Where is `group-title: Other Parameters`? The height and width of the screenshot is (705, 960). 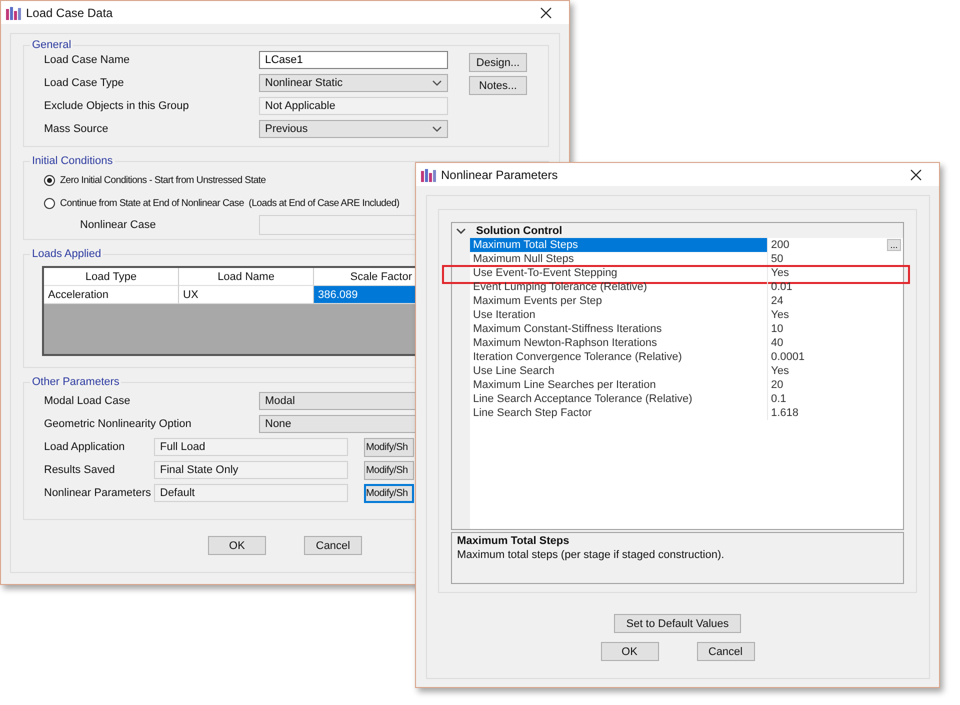
group-title: Other Parameters is located at coordinates (75, 382).